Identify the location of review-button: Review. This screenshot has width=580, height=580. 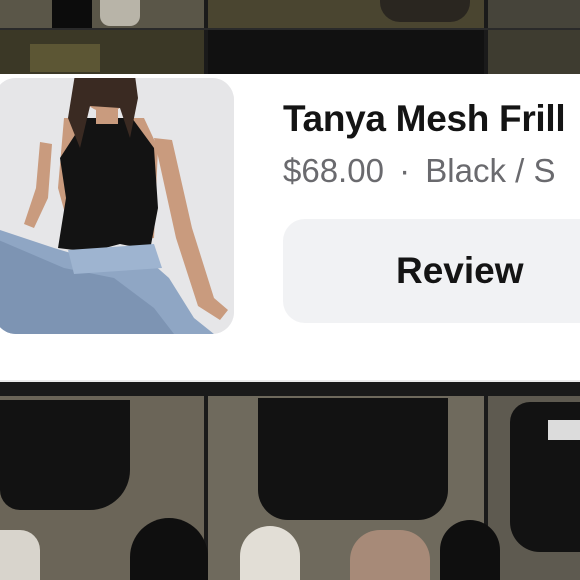
(431, 271).